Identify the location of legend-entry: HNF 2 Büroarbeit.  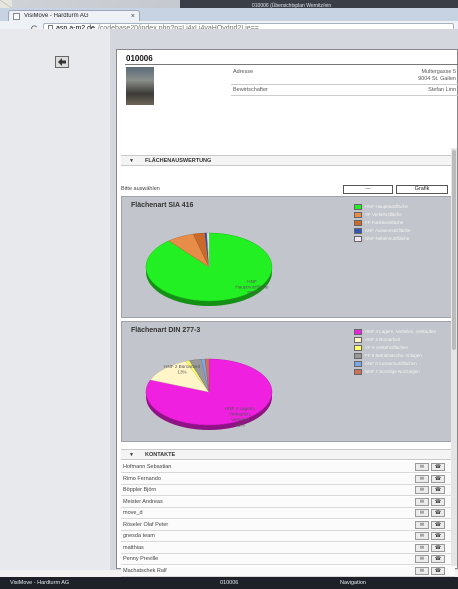
(404, 340).